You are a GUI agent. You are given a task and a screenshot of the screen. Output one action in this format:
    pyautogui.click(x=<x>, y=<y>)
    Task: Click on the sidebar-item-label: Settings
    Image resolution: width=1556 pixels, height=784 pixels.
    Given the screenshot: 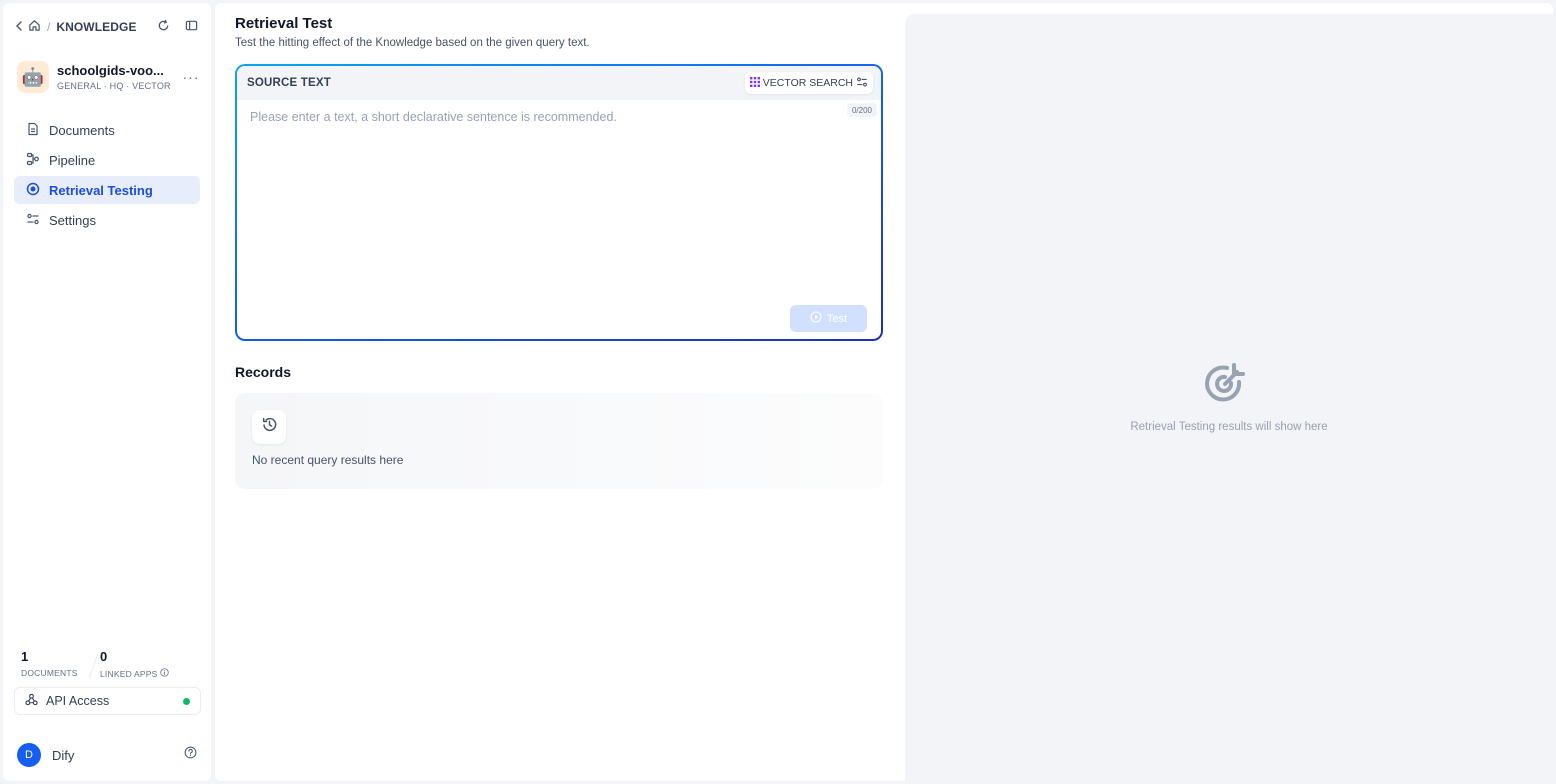 What is the action you would take?
    pyautogui.click(x=72, y=220)
    